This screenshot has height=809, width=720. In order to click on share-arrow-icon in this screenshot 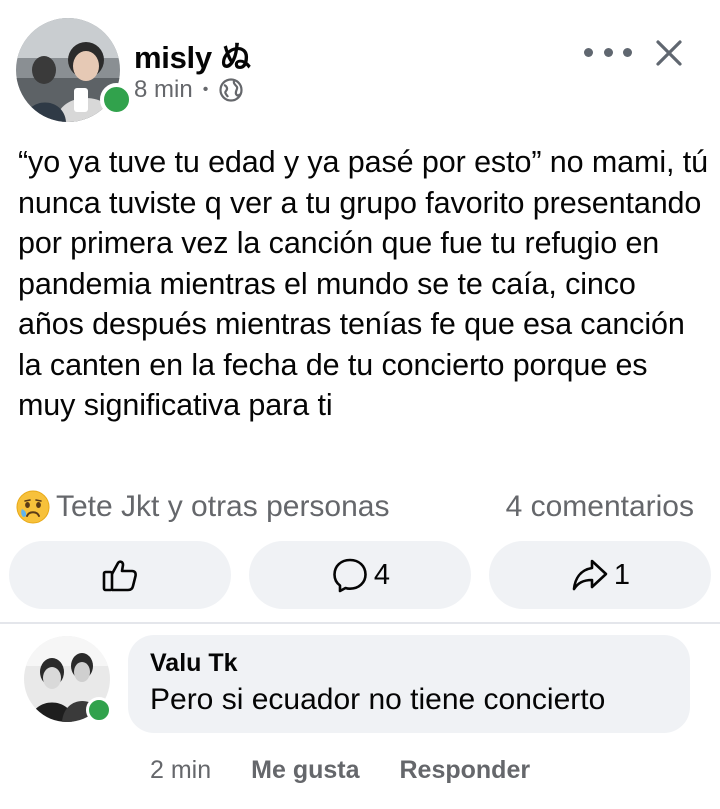, I will do `click(590, 575)`.